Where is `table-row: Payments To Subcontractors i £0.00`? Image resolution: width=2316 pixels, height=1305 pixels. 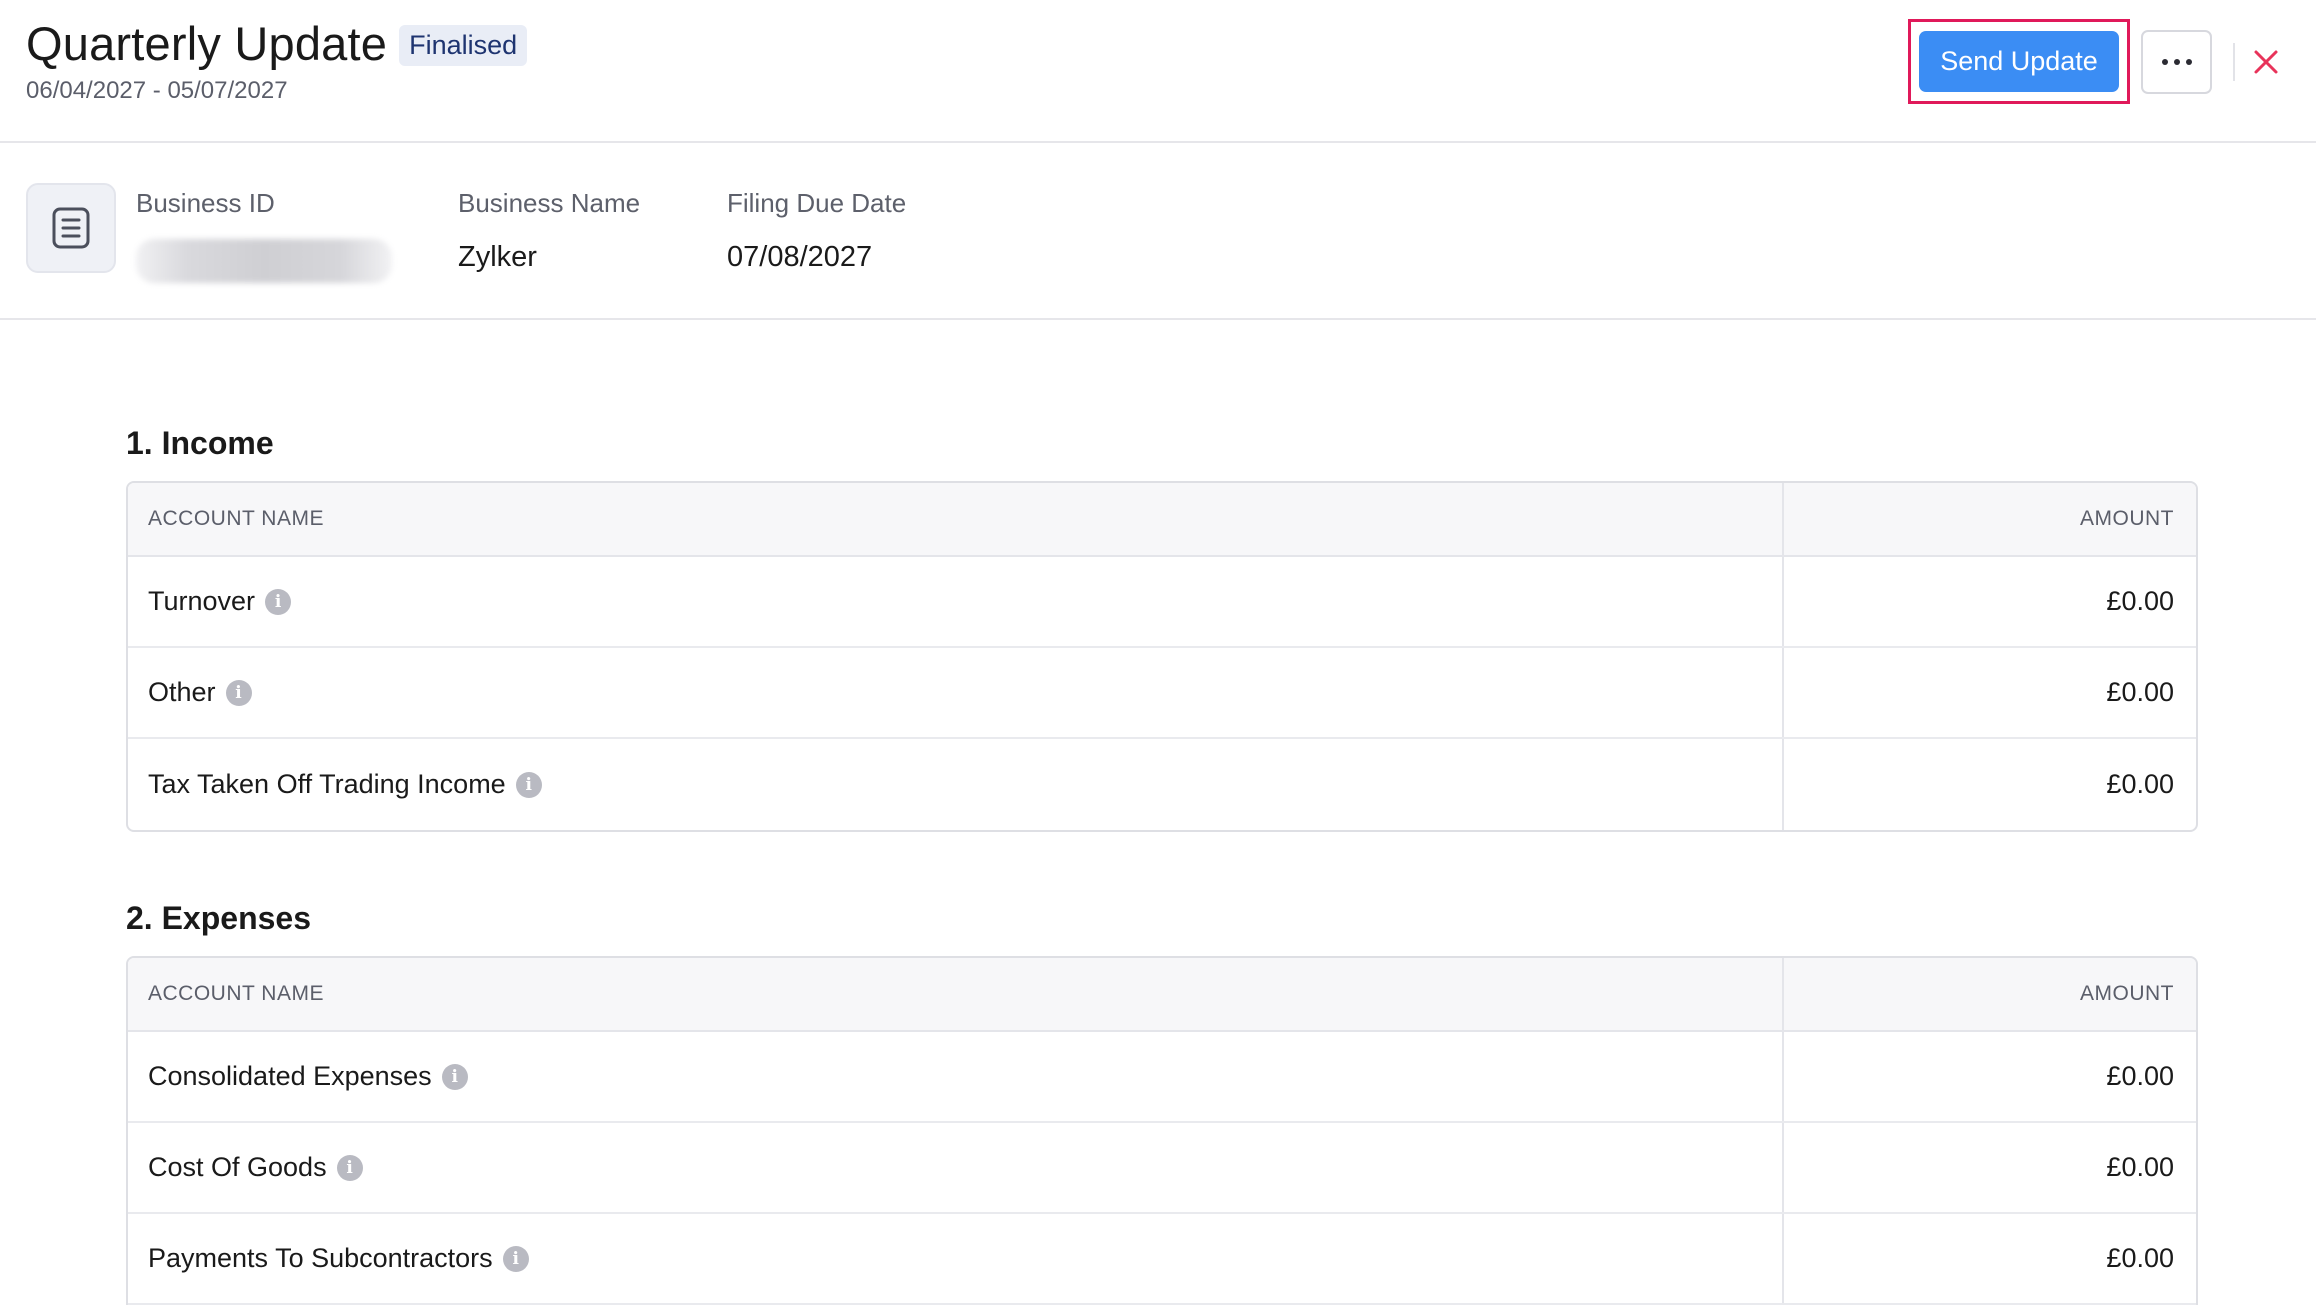
table-row: Payments To Subcontractors i £0.00 is located at coordinates (1162, 1259).